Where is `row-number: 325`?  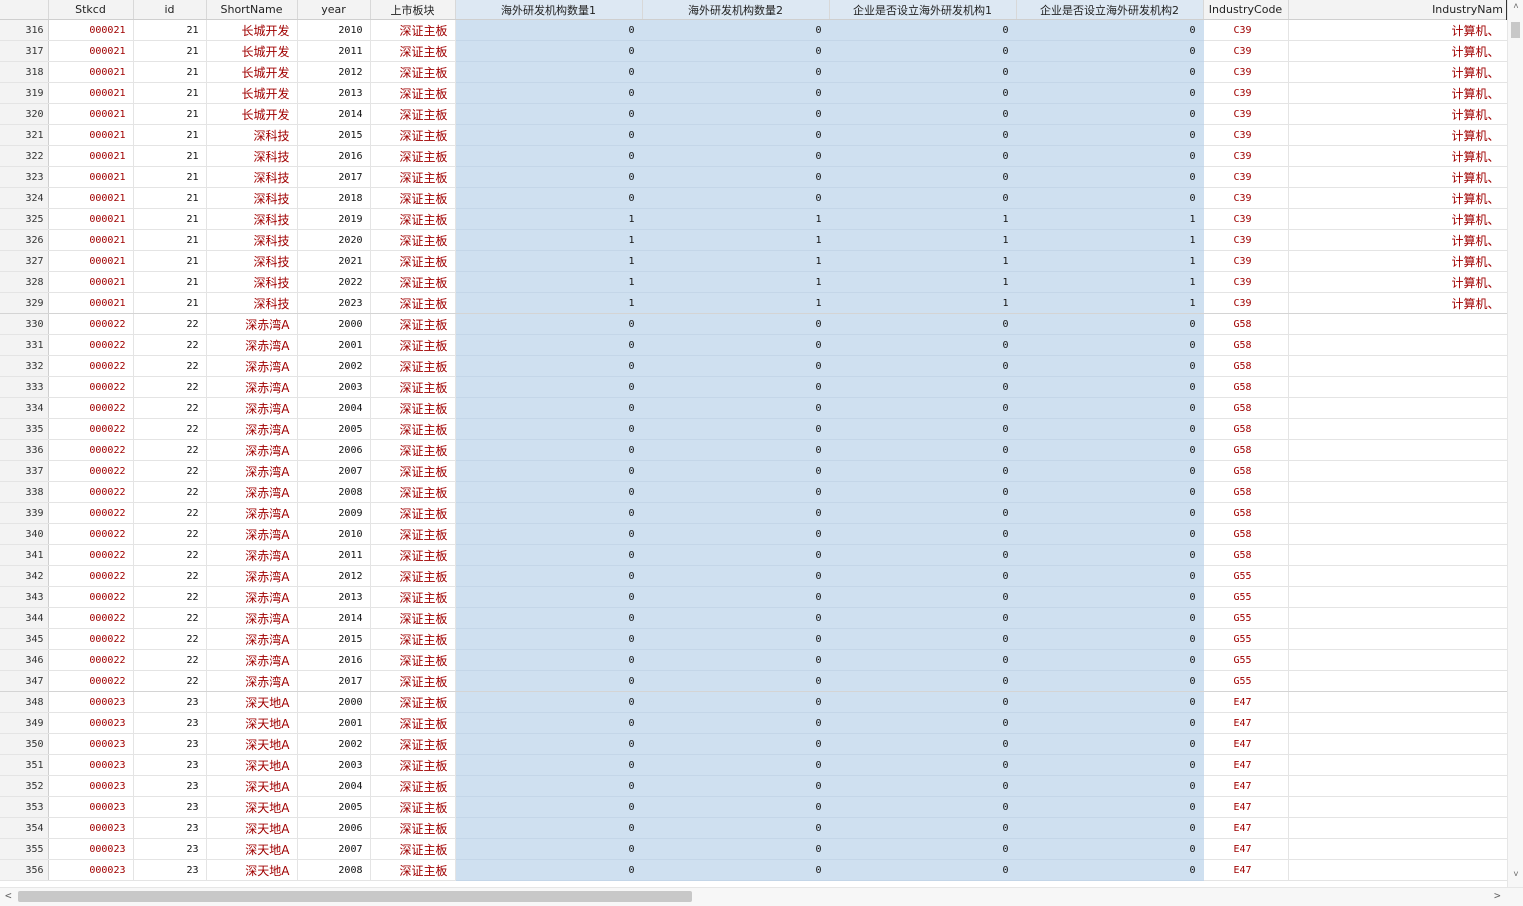
row-number: 325 is located at coordinates (24, 219).